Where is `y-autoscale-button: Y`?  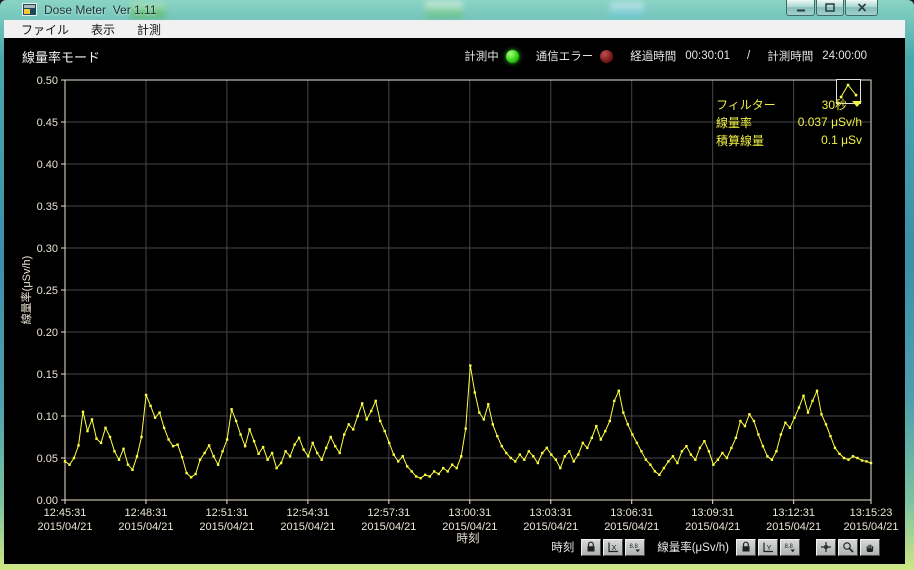 y-autoscale-button: Y is located at coordinates (768, 547).